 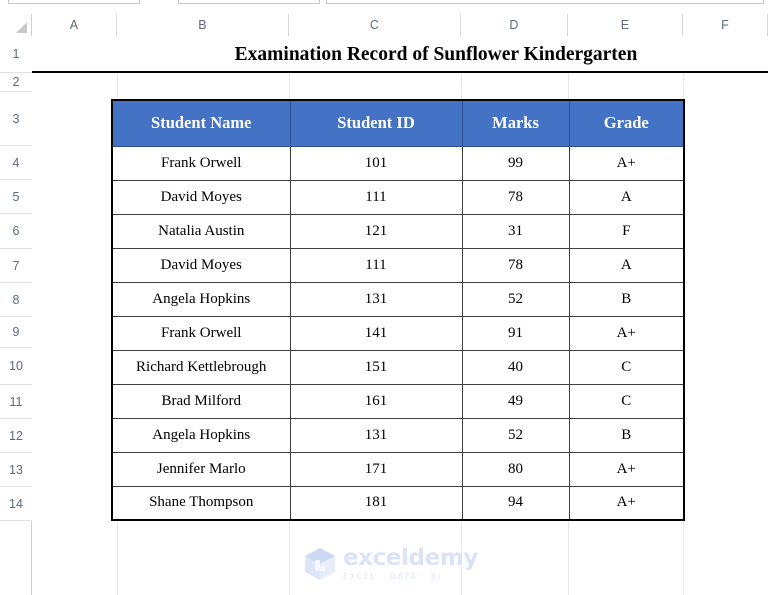 What do you see at coordinates (376, 123) in the screenshot?
I see `column-header-student-id: Student ID` at bounding box center [376, 123].